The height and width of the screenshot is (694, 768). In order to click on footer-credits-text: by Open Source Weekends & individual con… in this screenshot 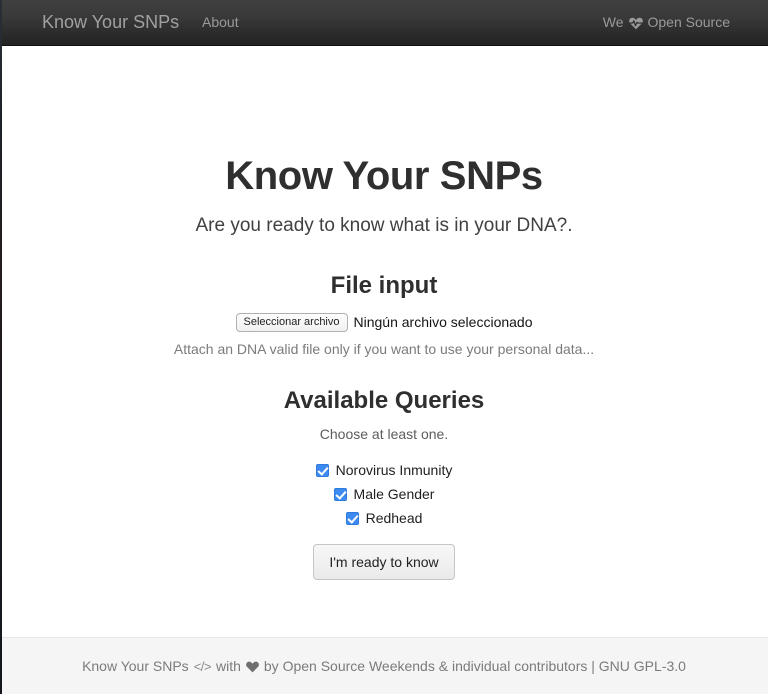, I will do `click(474, 666)`.